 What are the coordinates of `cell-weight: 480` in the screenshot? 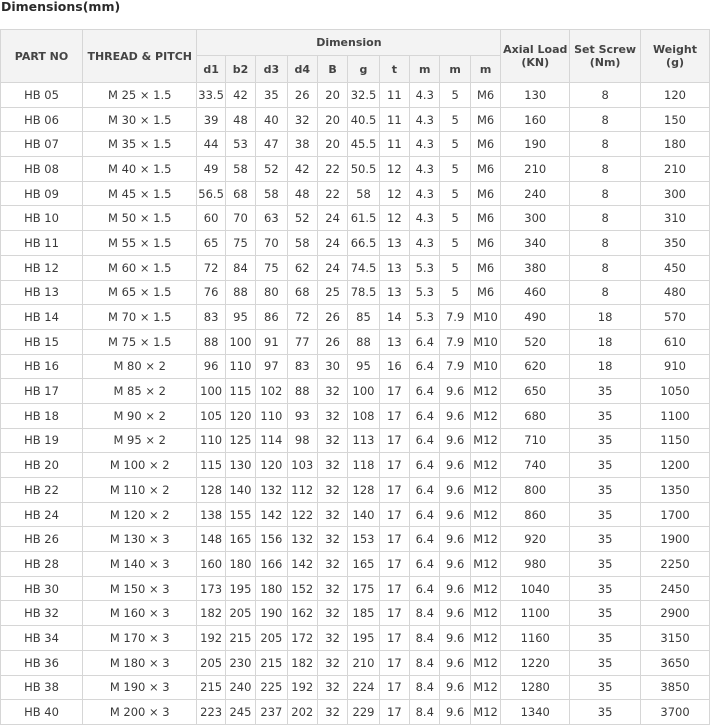 It's located at (675, 292).